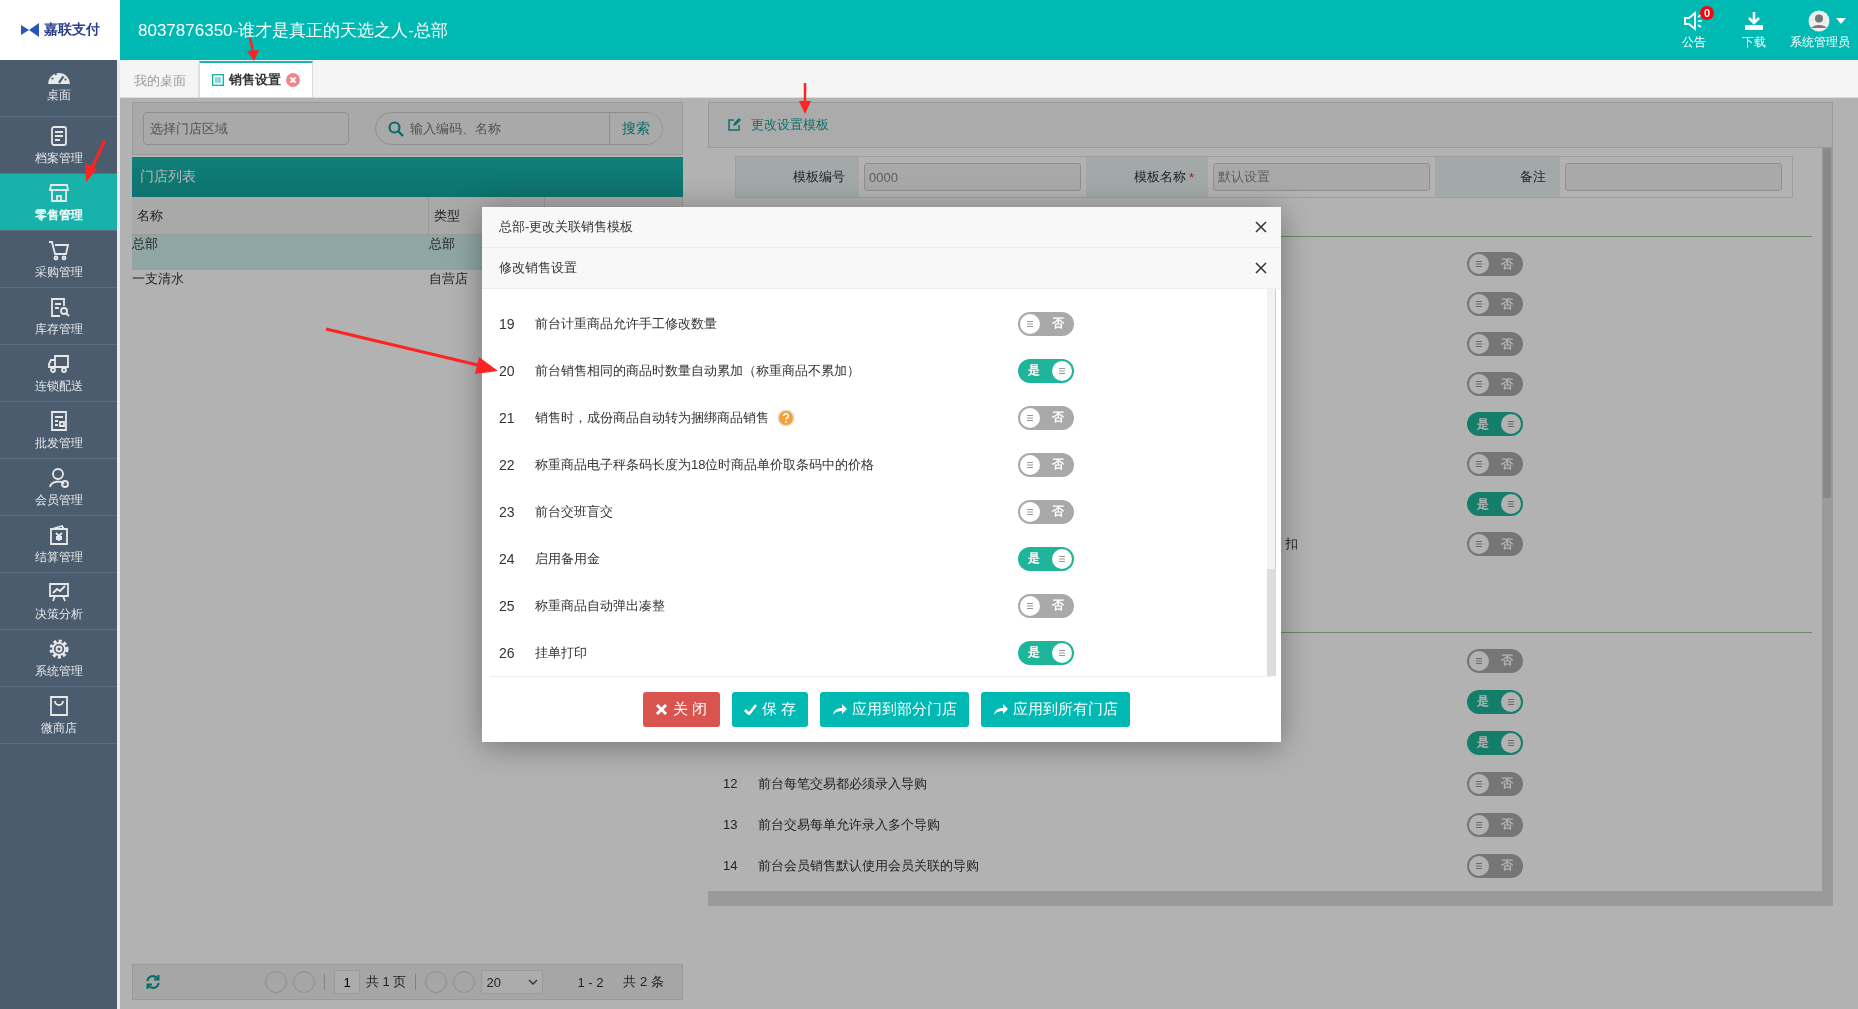 The image size is (1858, 1009). I want to click on setting-label: 前台计重商品允许手工修改数量, so click(626, 323).